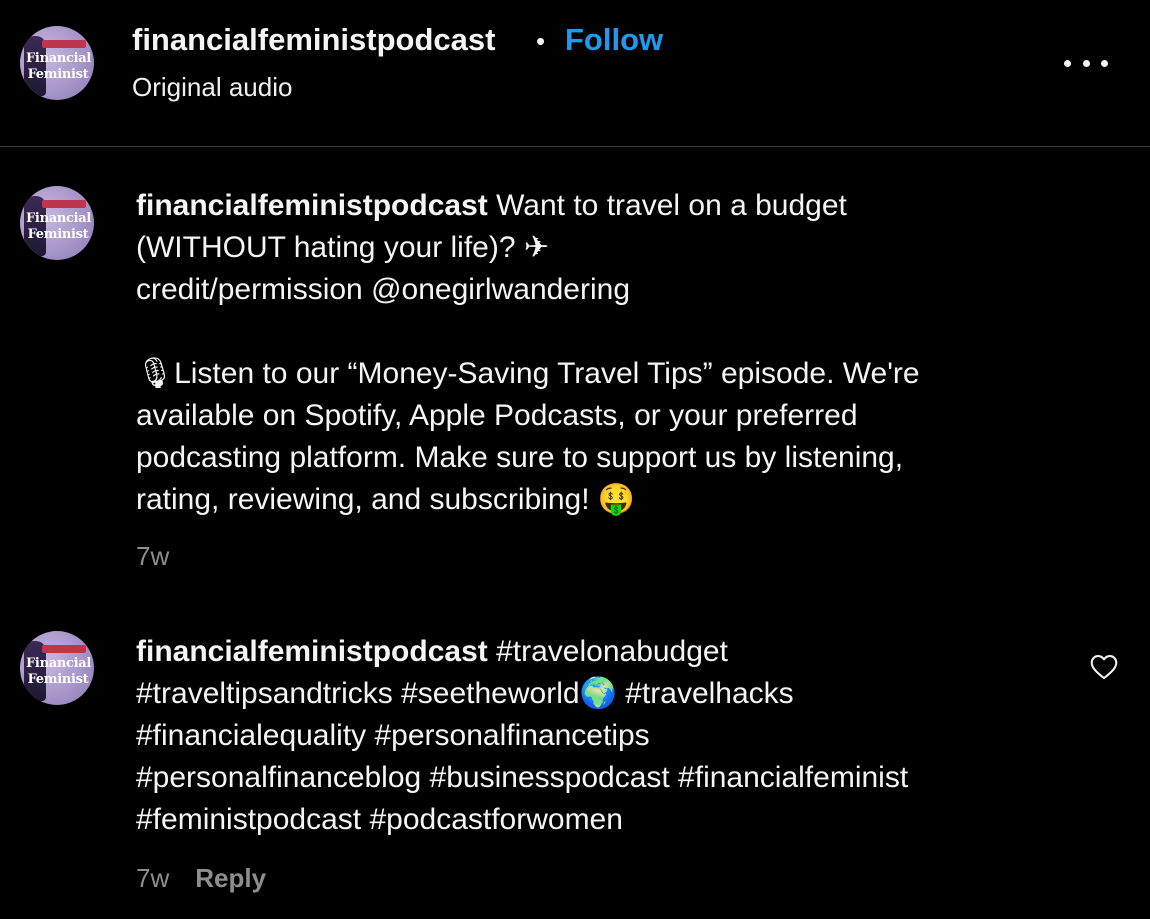 This screenshot has width=1150, height=919. Describe the element at coordinates (1086, 63) in the screenshot. I see `more-options-icon` at that location.